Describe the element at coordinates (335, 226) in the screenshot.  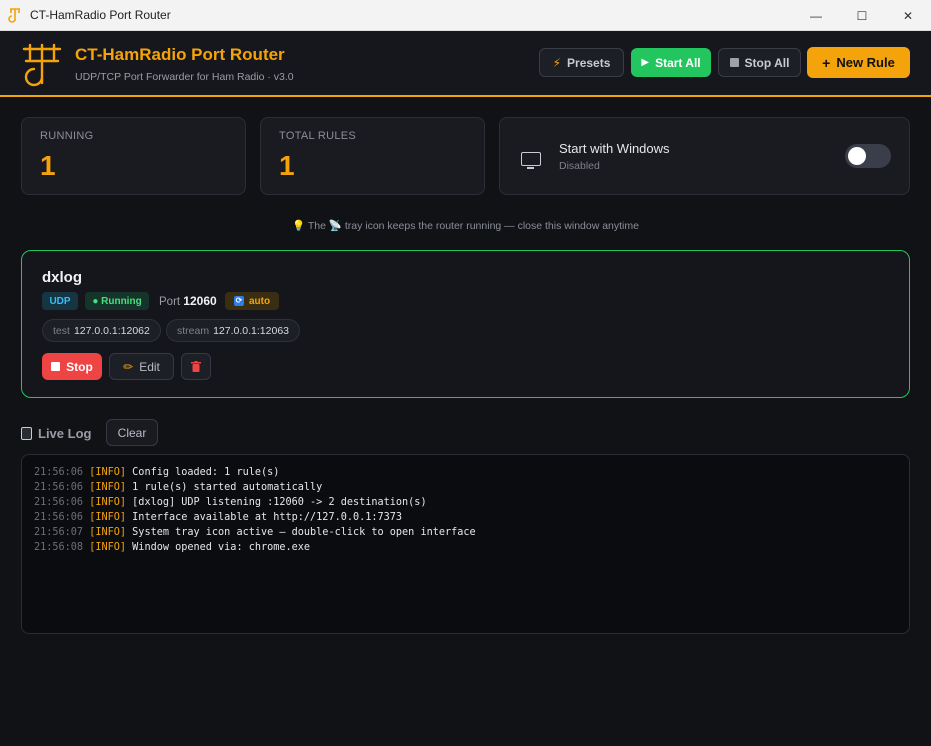
I see `satellite-icon: 📡` at that location.